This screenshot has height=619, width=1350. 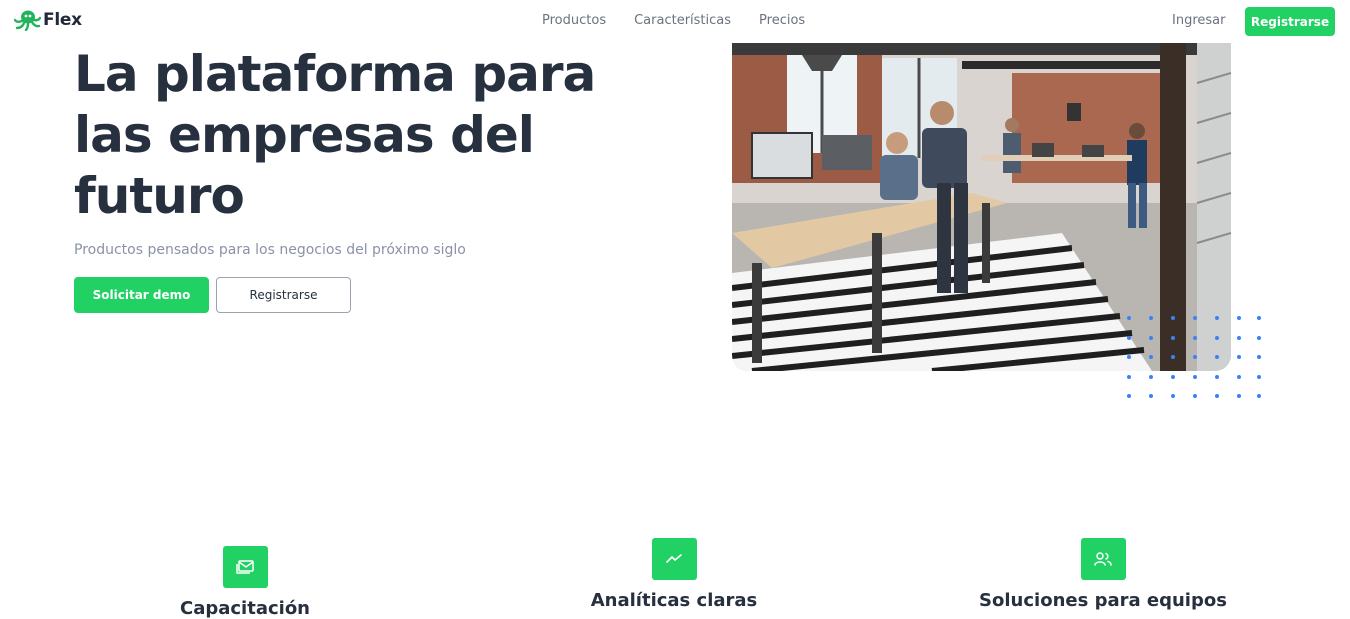 What do you see at coordinates (1103, 559) in the screenshot?
I see `users-icon` at bounding box center [1103, 559].